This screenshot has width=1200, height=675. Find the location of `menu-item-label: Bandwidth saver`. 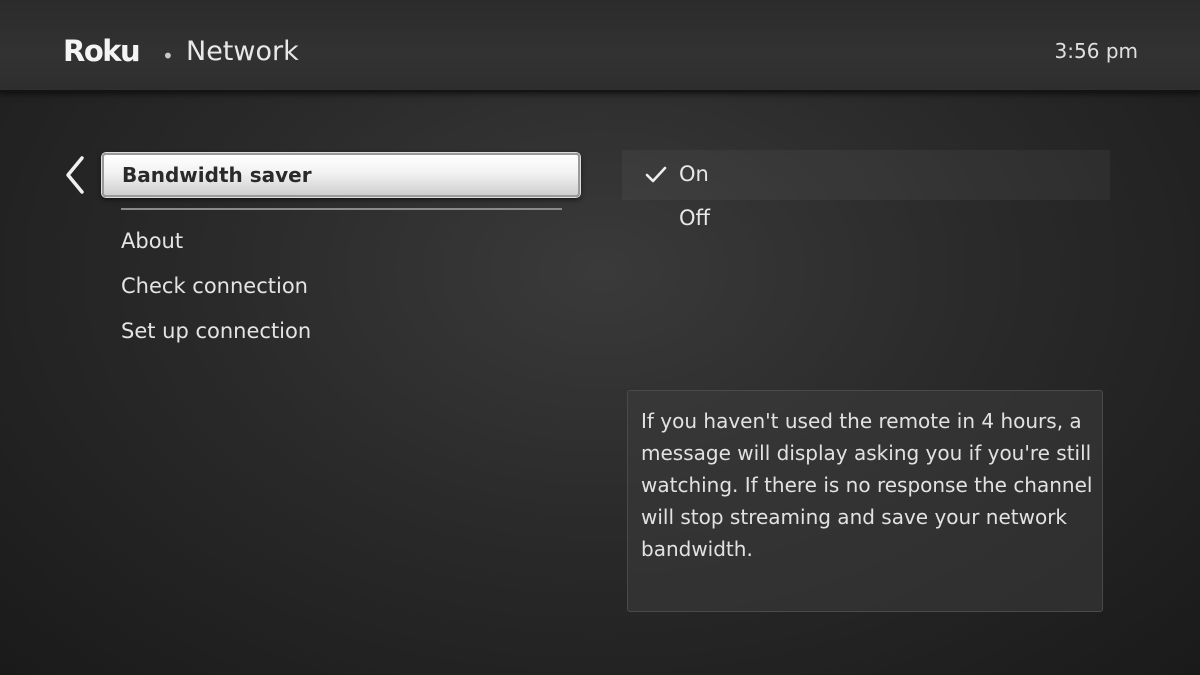

menu-item-label: Bandwidth saver is located at coordinates (217, 175).